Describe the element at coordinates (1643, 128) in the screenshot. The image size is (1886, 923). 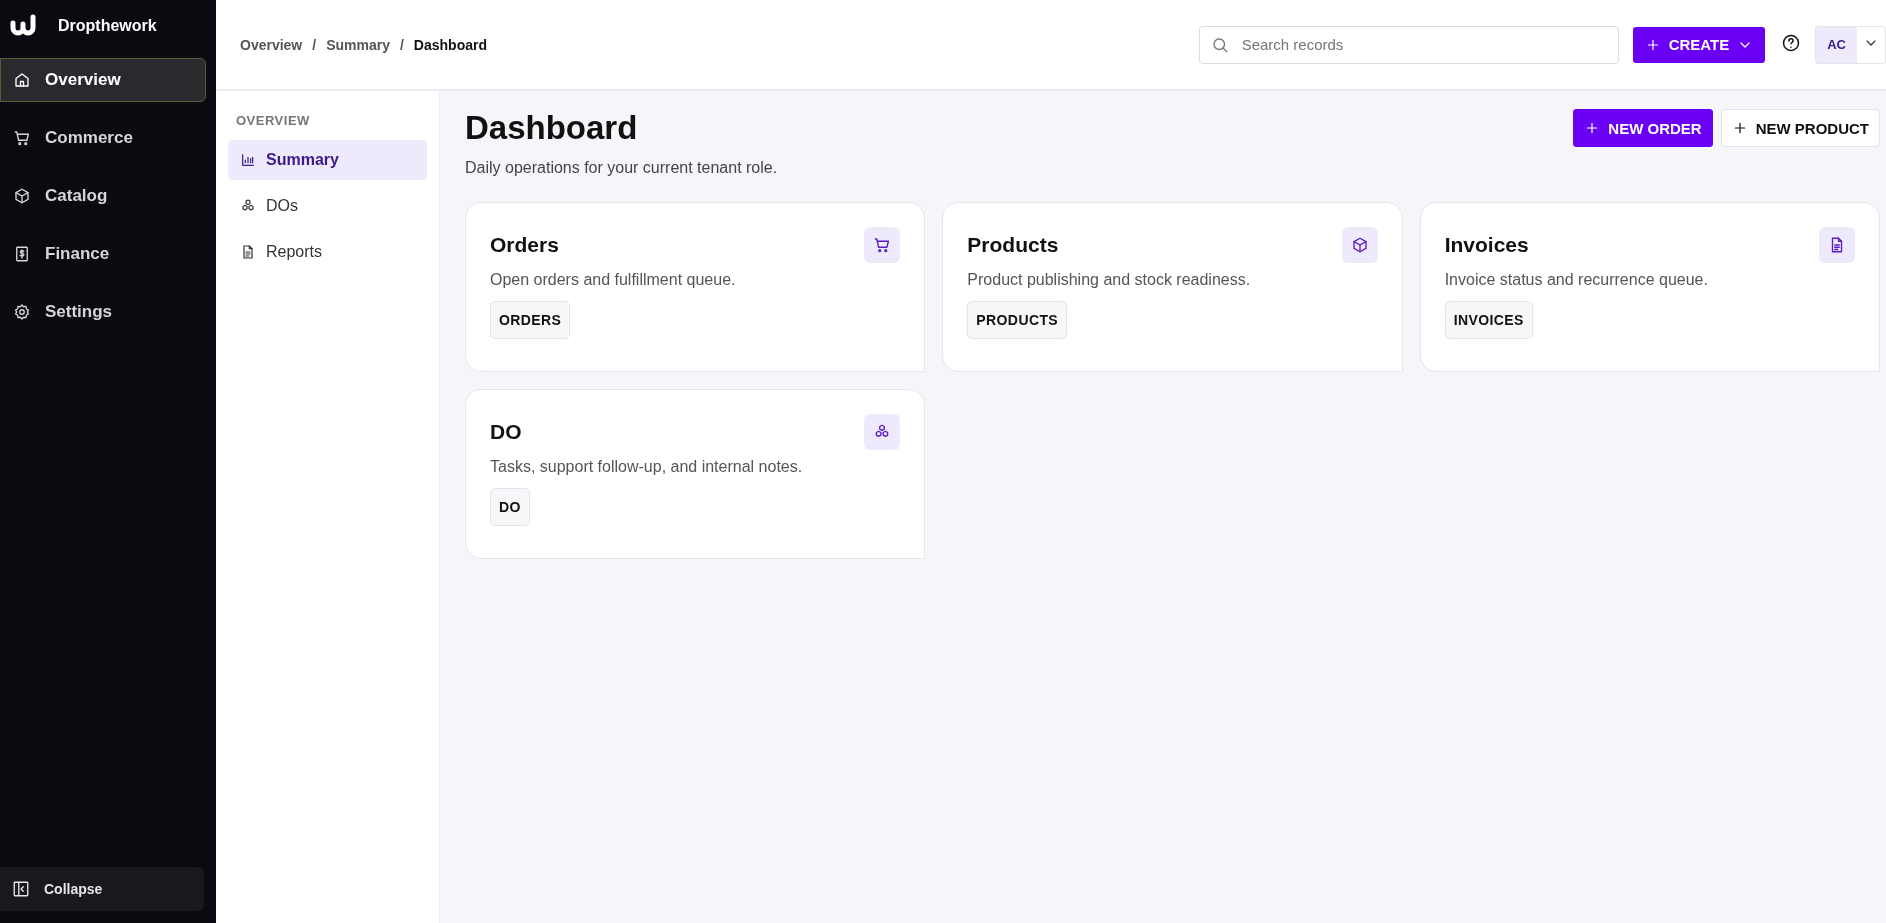
I see `new-item-button: NEW ORDER` at that location.